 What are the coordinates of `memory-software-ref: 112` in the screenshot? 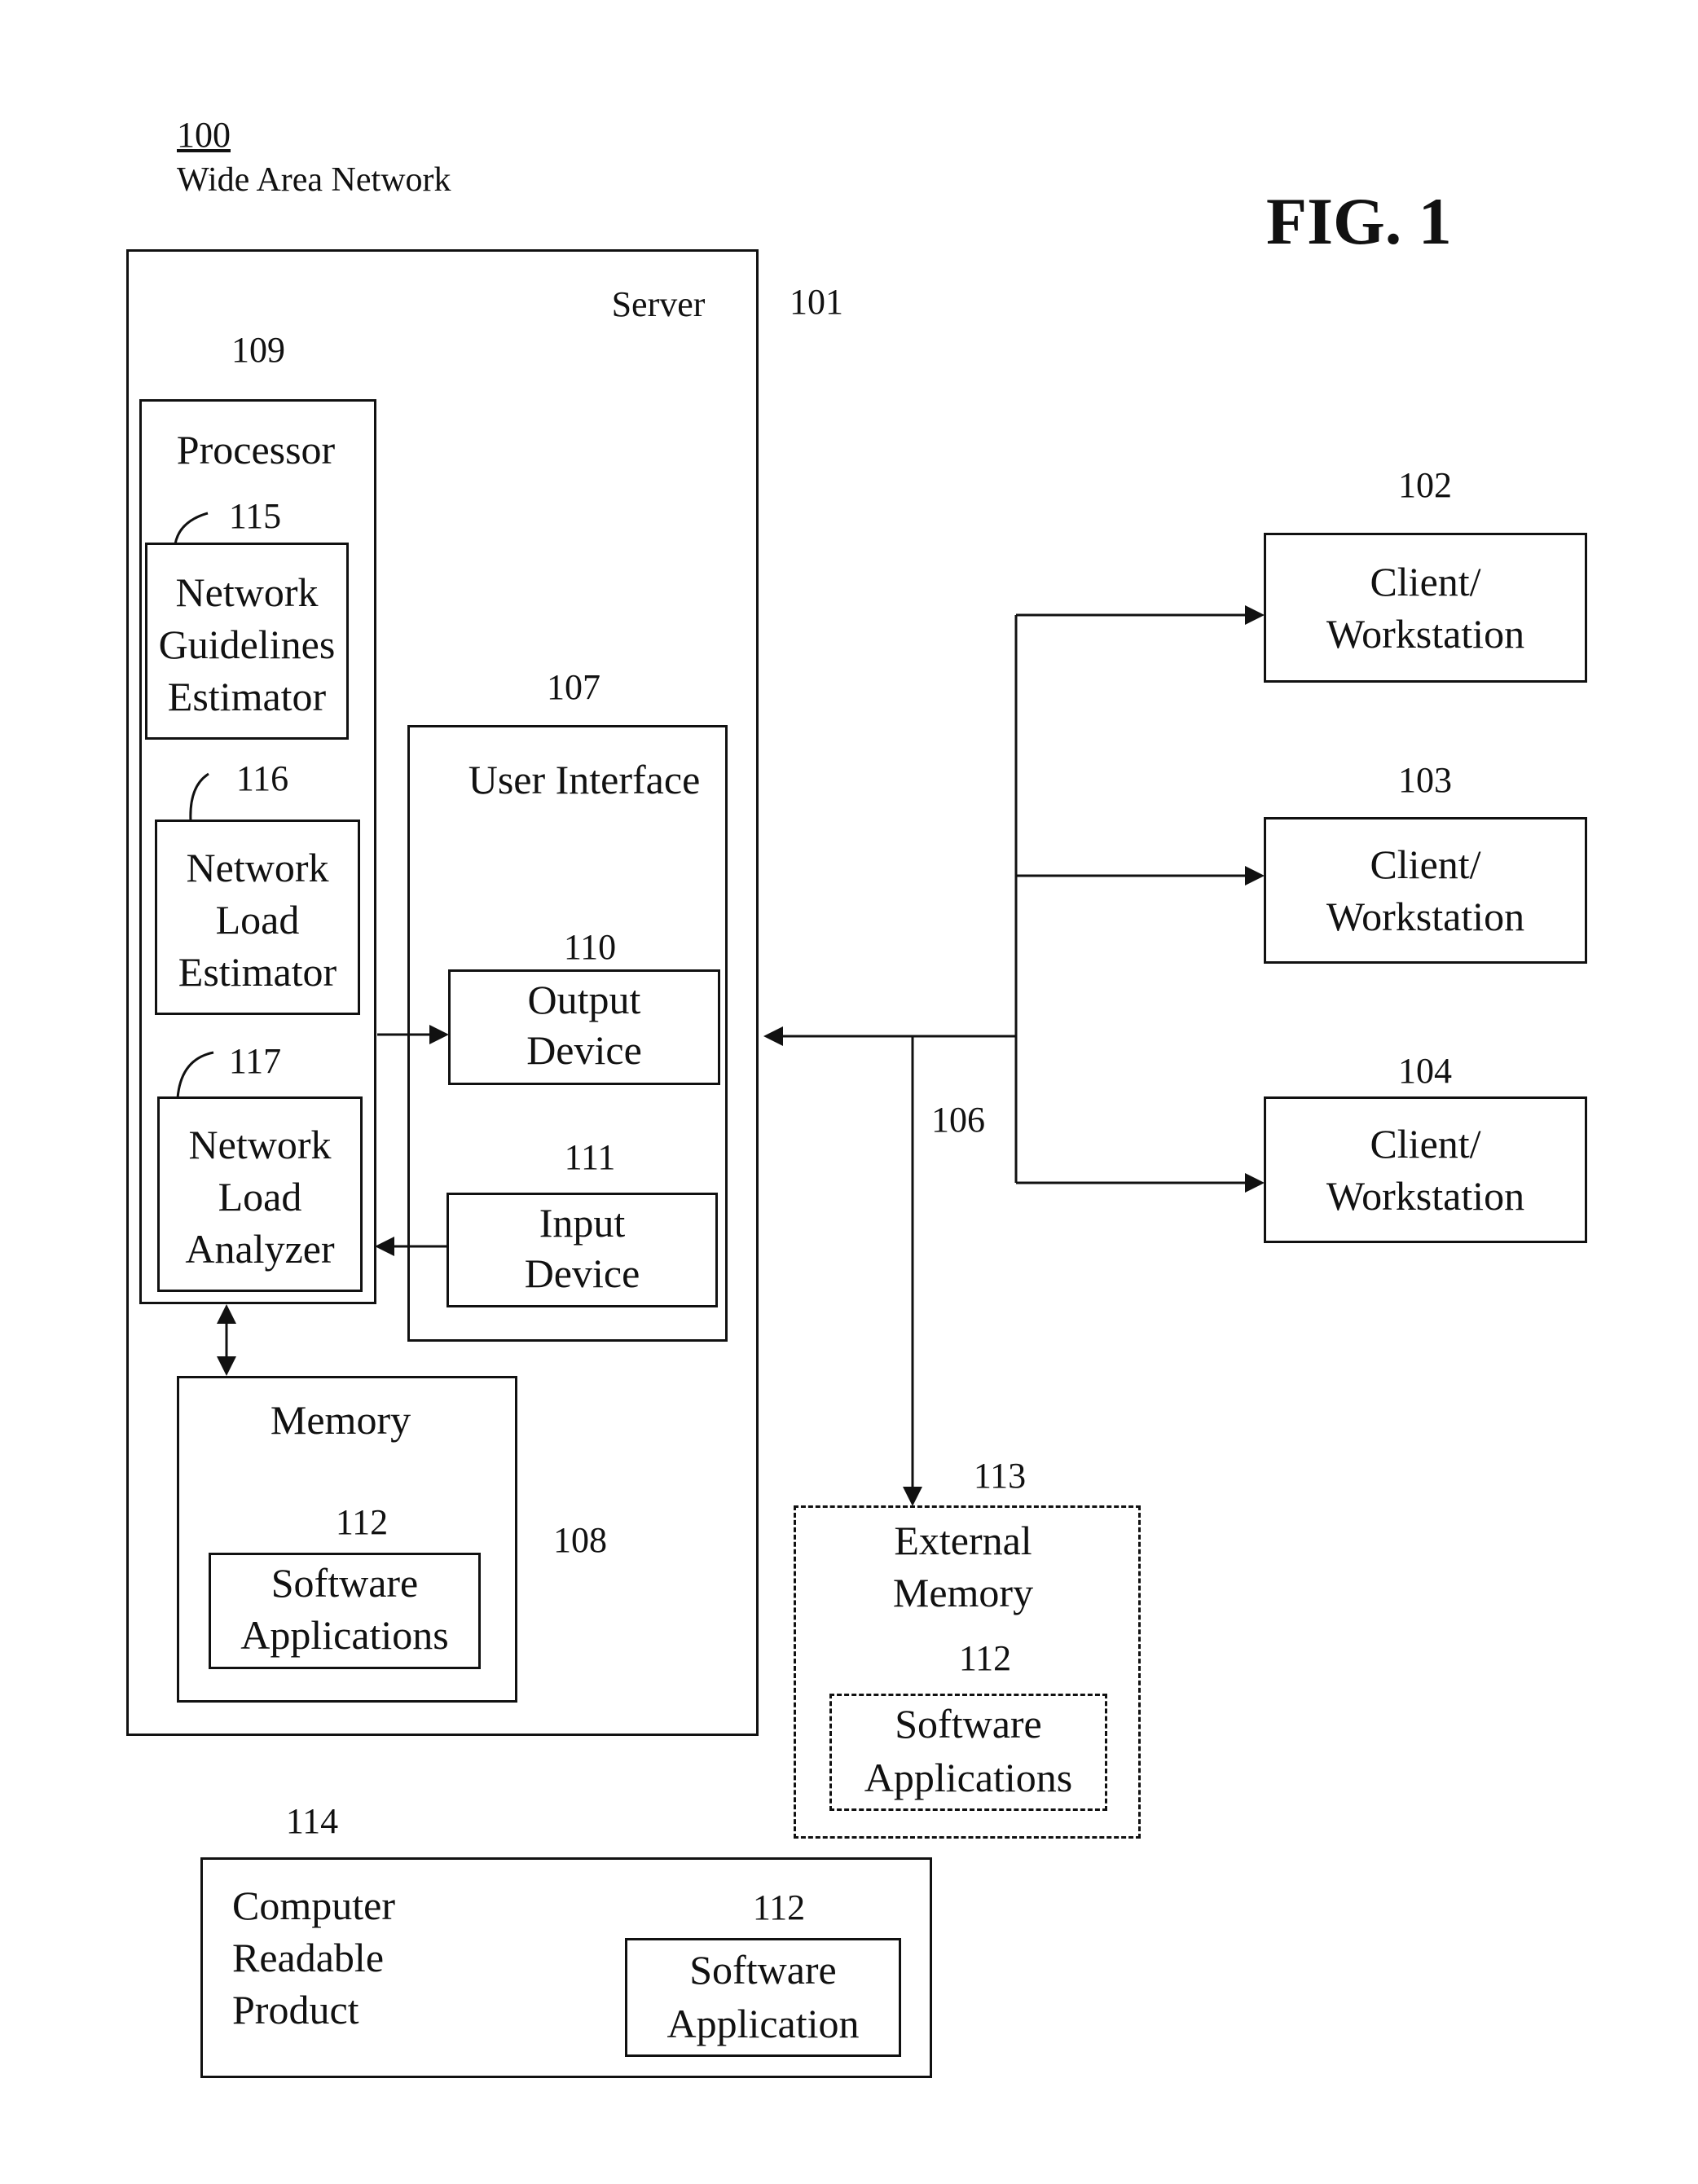 It's located at (362, 1522).